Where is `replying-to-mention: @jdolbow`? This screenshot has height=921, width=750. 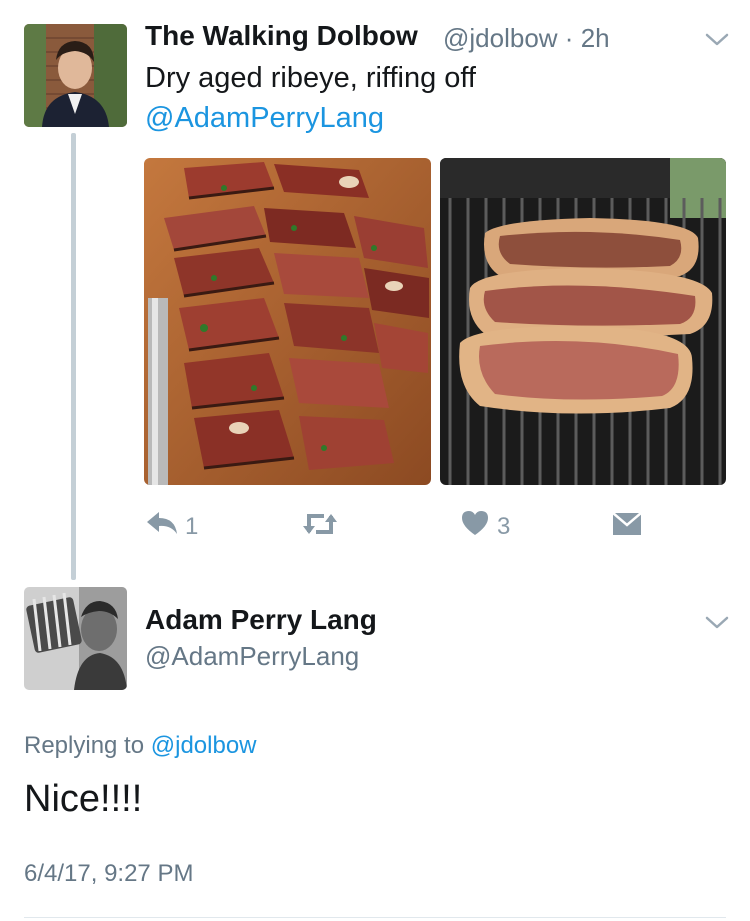
replying-to-mention: @jdolbow is located at coordinates (204, 745).